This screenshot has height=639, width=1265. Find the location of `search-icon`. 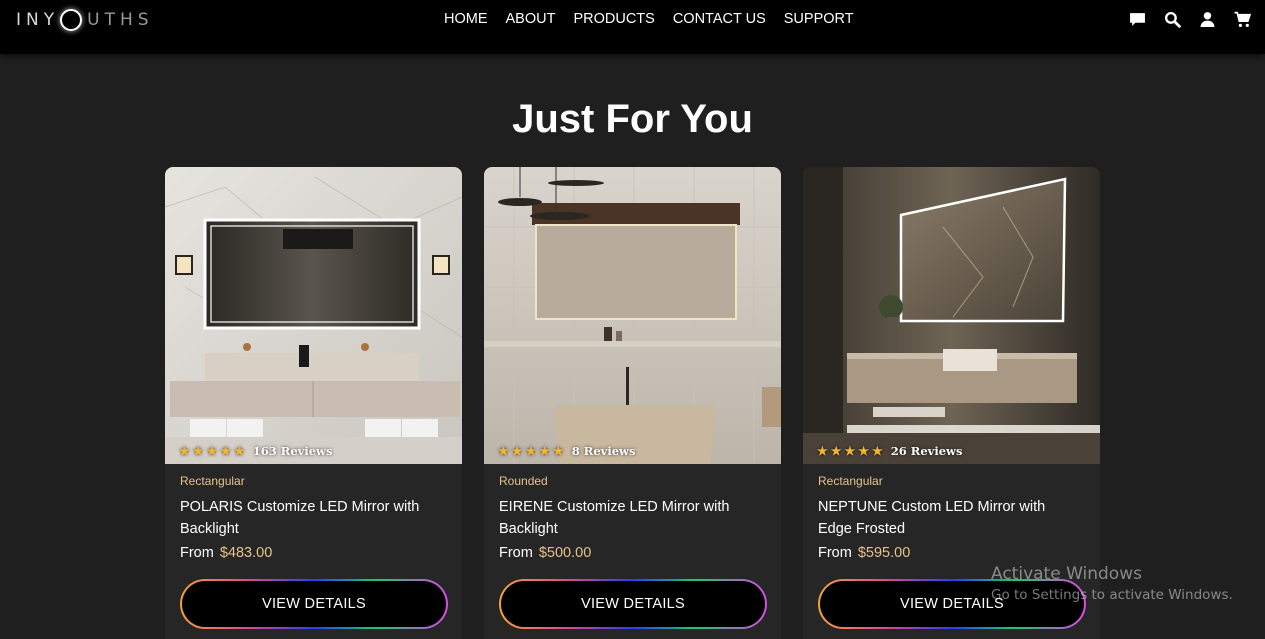

search-icon is located at coordinates (1172, 19).